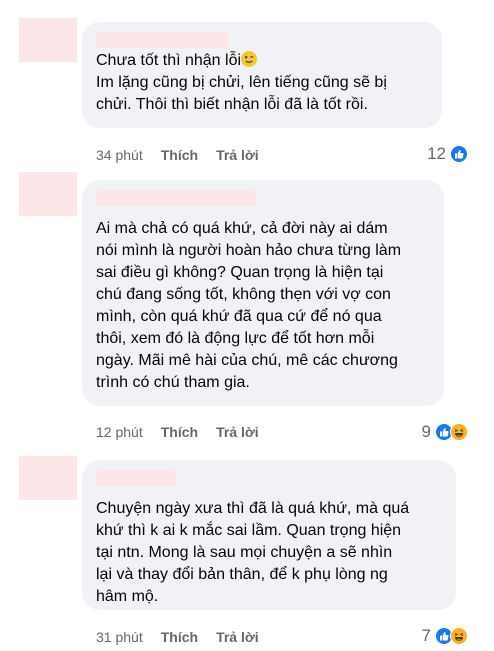  Describe the element at coordinates (459, 154) in the screenshot. I see `like-icon` at that location.